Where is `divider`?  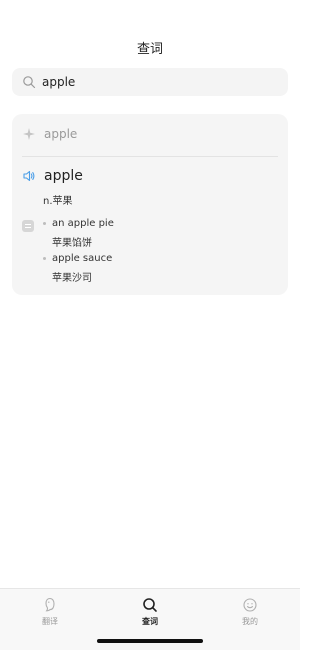 divider is located at coordinates (150, 156).